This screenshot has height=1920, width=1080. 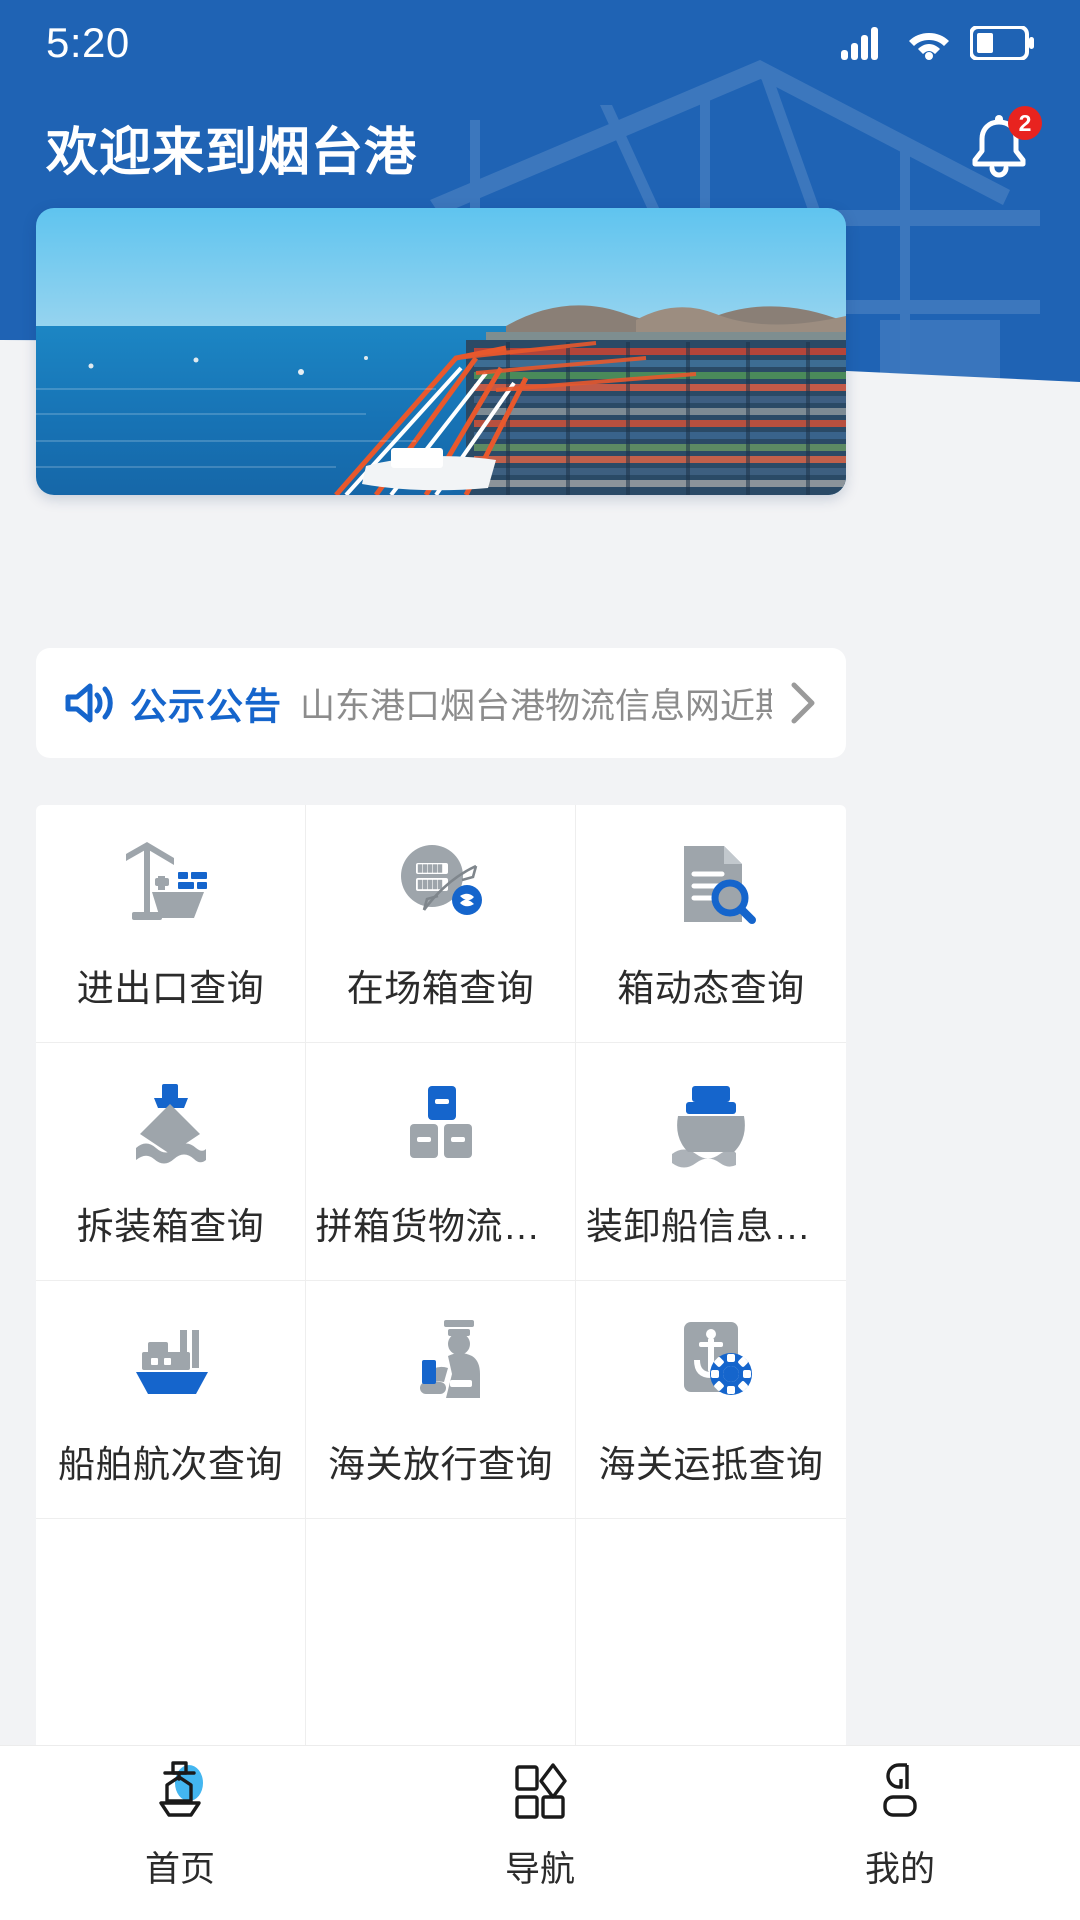 I want to click on cargo-ship-icon, so click(x=711, y=1122).